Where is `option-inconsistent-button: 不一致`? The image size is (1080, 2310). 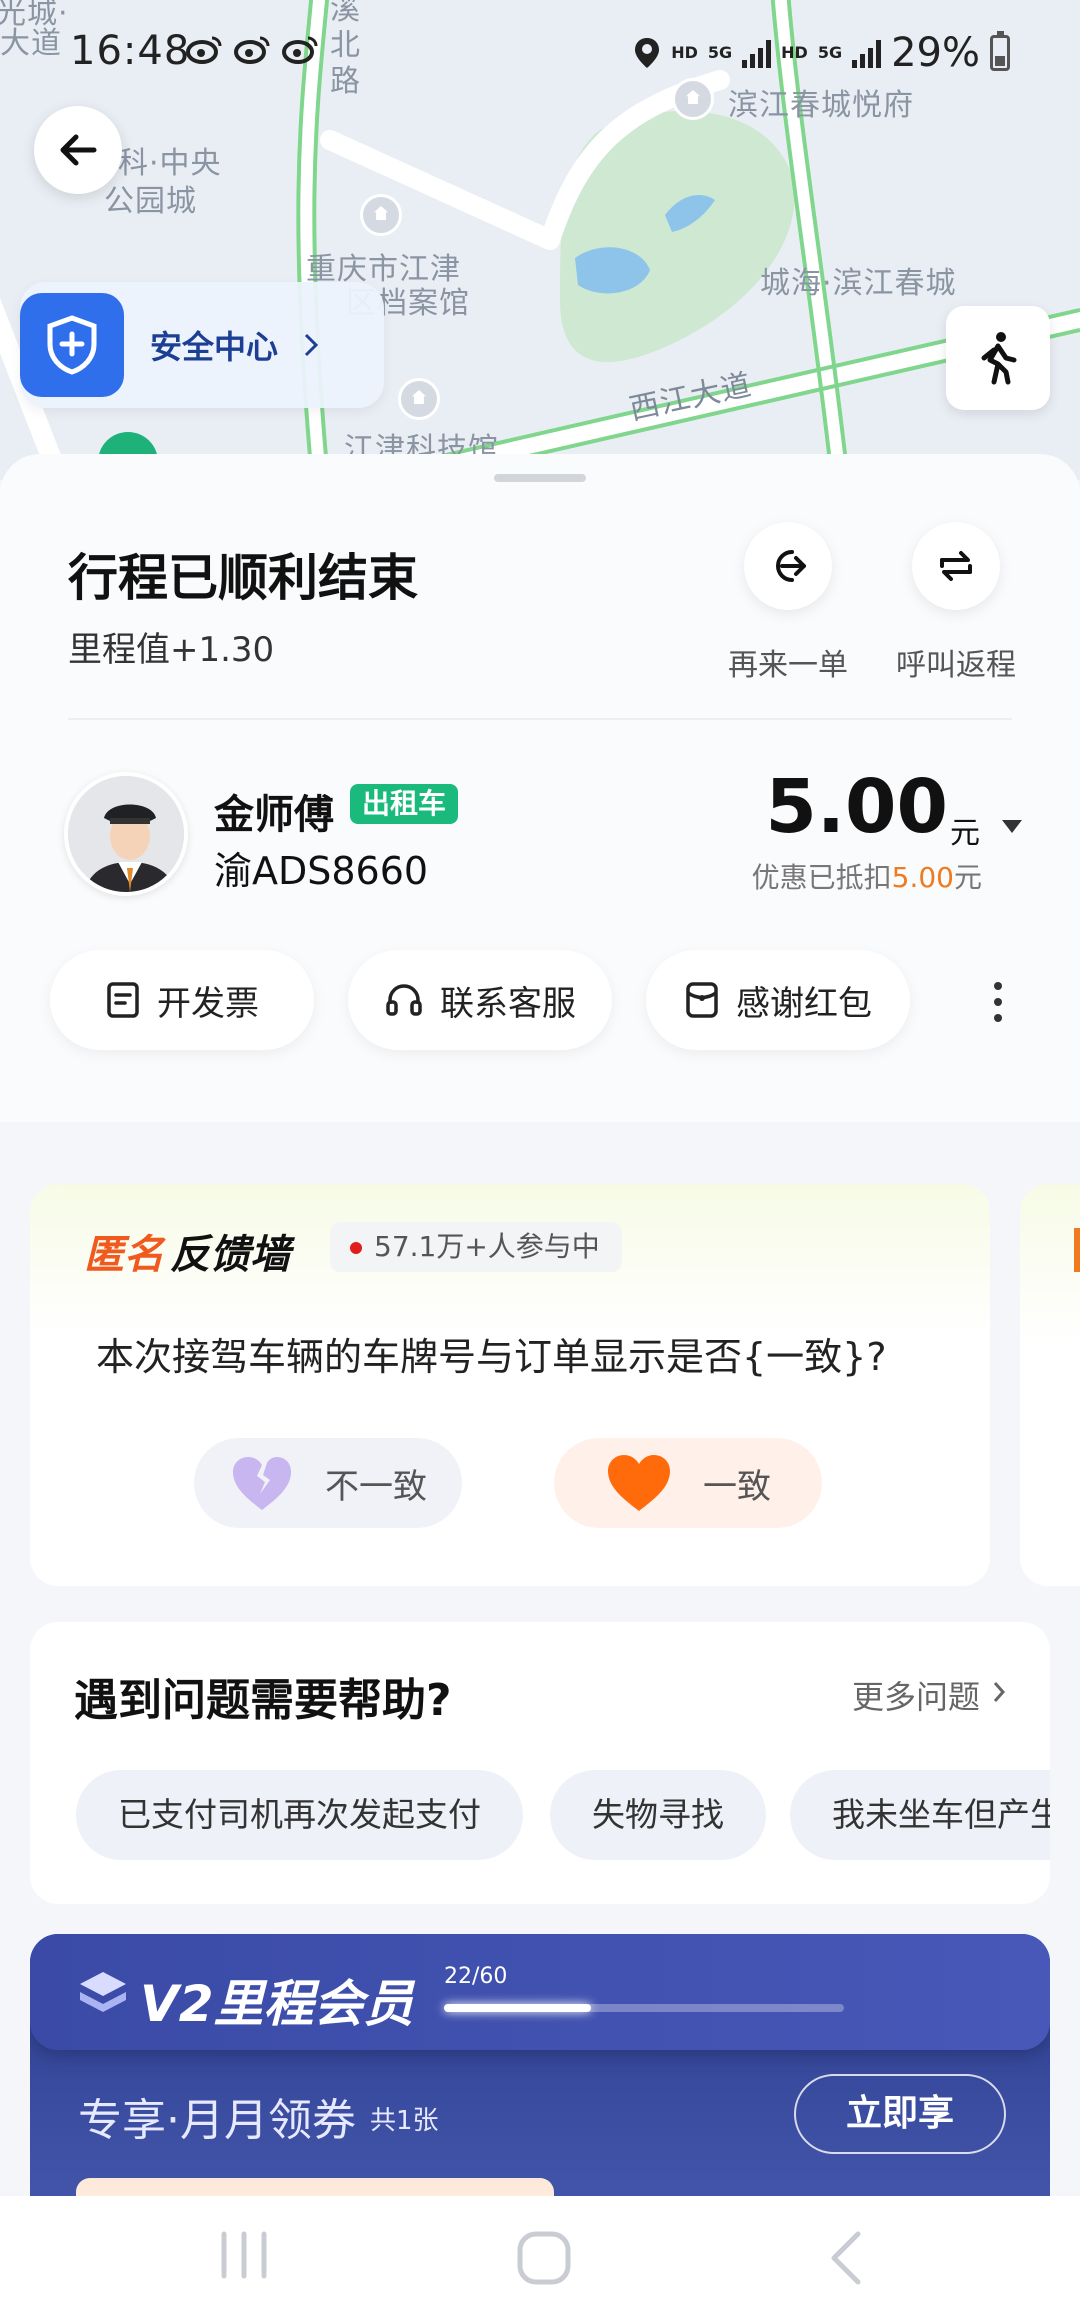
option-inconsistent-button: 不一致 is located at coordinates (328, 1483).